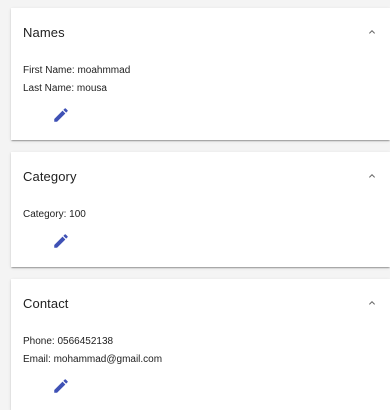 This screenshot has width=390, height=410. I want to click on first-name-value: moahmmad, so click(104, 70).